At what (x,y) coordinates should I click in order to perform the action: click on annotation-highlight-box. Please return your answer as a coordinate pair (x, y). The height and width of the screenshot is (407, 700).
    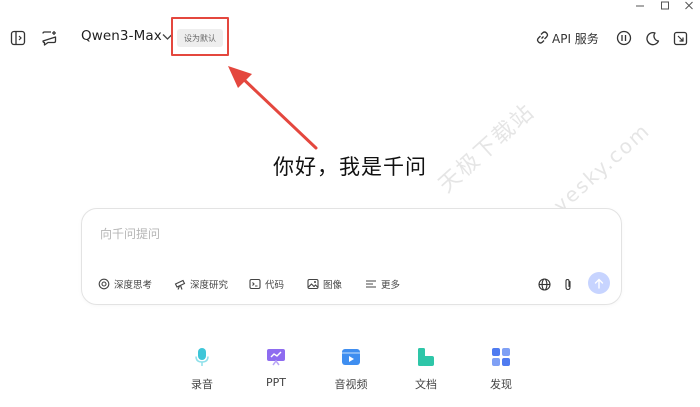
    Looking at the image, I should click on (200, 36).